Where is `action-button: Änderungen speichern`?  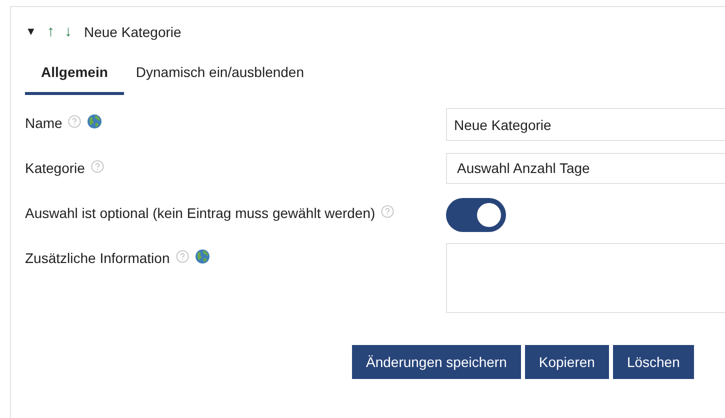 action-button: Änderungen speichern is located at coordinates (436, 362).